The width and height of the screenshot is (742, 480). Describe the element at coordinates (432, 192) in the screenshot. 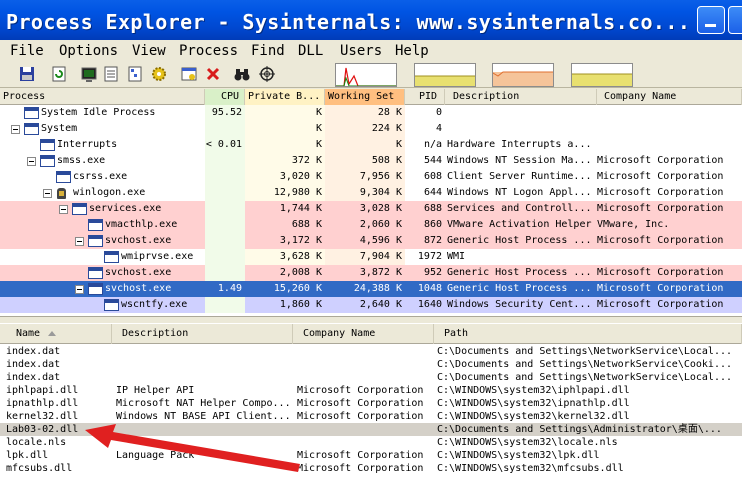

I see `process-pid: 644` at that location.